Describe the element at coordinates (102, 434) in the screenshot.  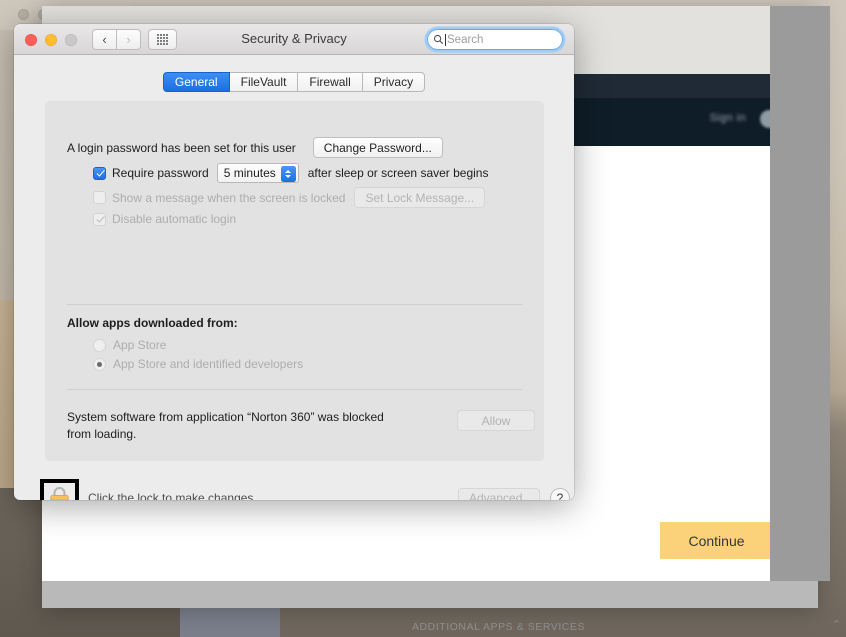
I see `blocked-notice-line2: from loading.` at that location.